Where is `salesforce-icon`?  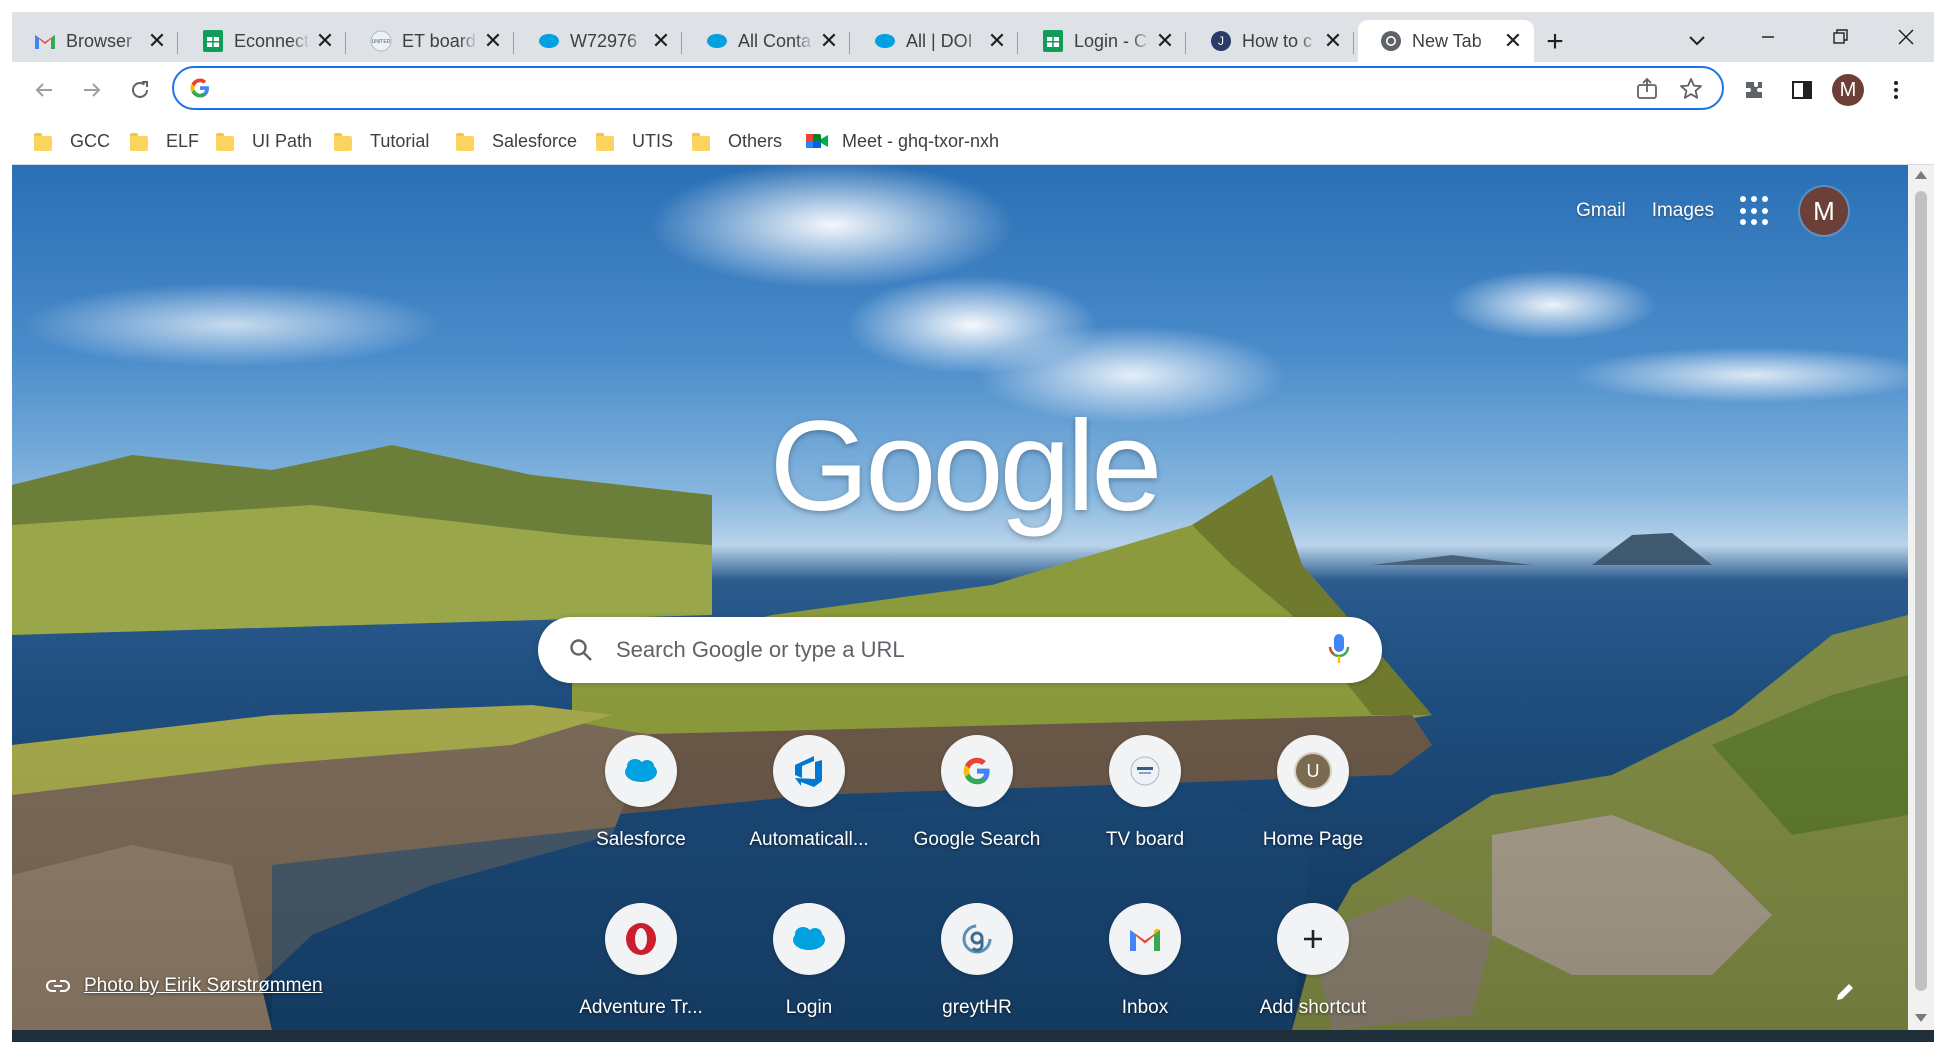
salesforce-icon is located at coordinates (809, 939).